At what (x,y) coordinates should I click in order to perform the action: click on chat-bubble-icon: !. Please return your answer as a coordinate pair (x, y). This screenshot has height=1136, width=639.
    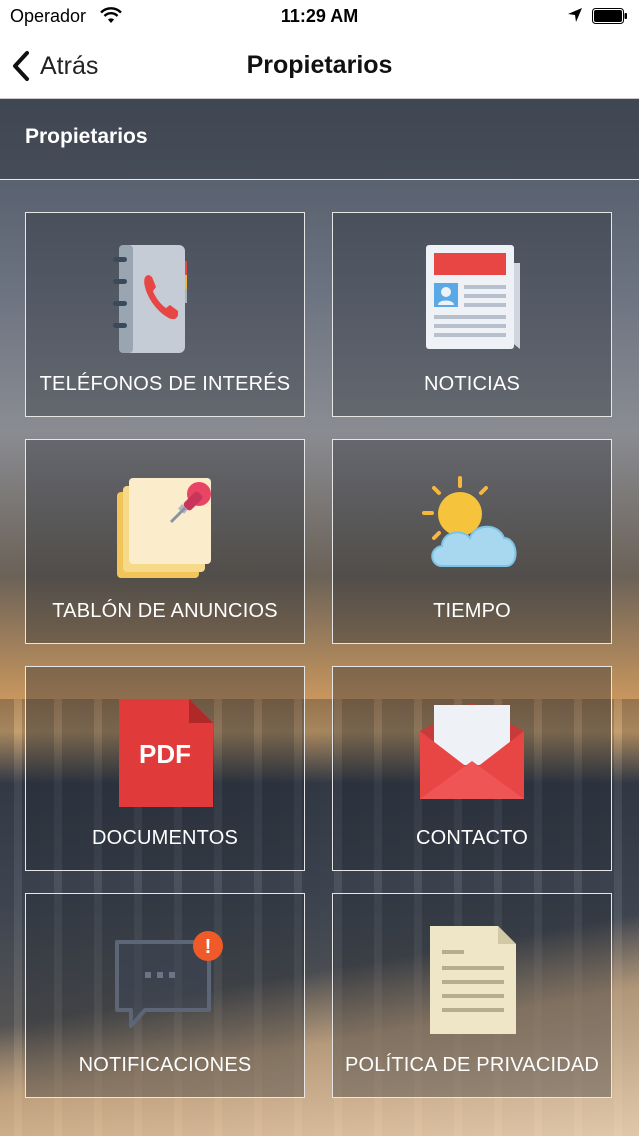
    Looking at the image, I should click on (169, 979).